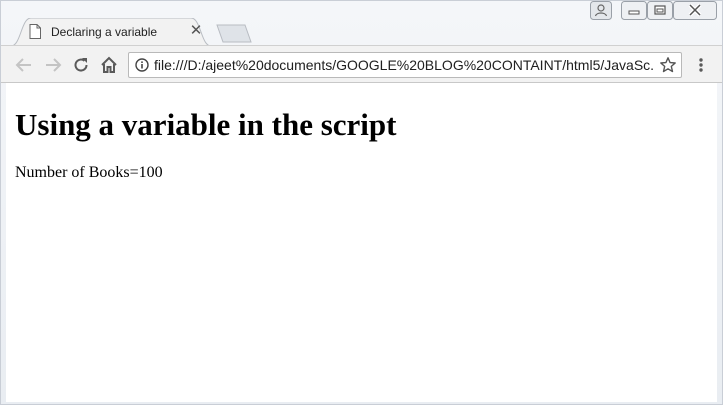  I want to click on tab-close-icon: ✕, so click(196, 31).